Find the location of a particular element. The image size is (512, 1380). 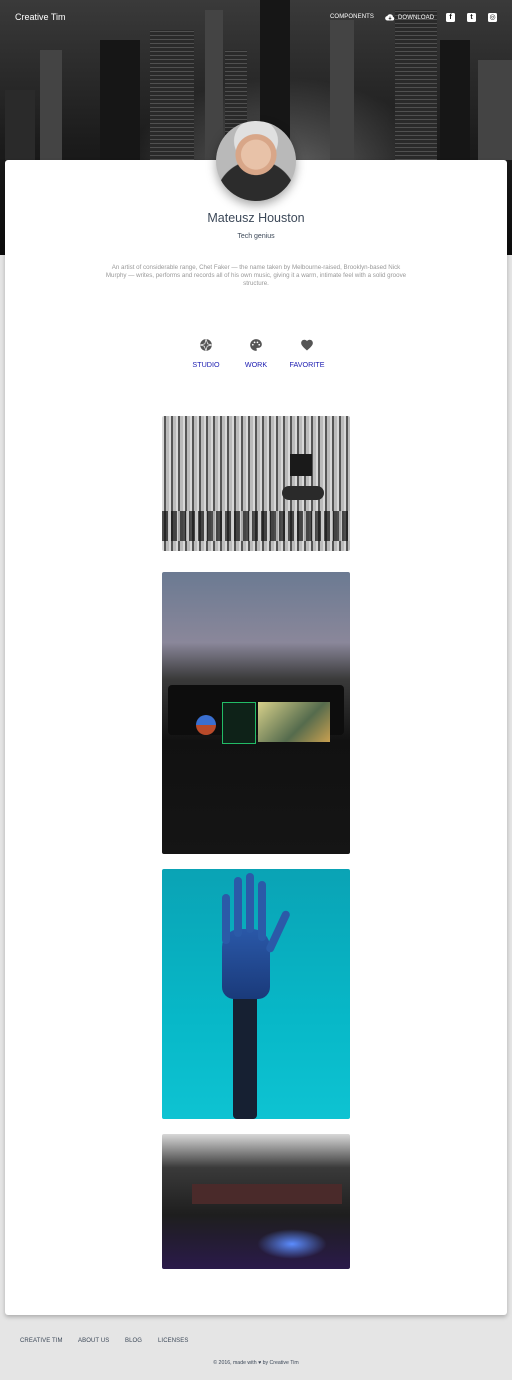

cloud-download-icon is located at coordinates (390, 17).